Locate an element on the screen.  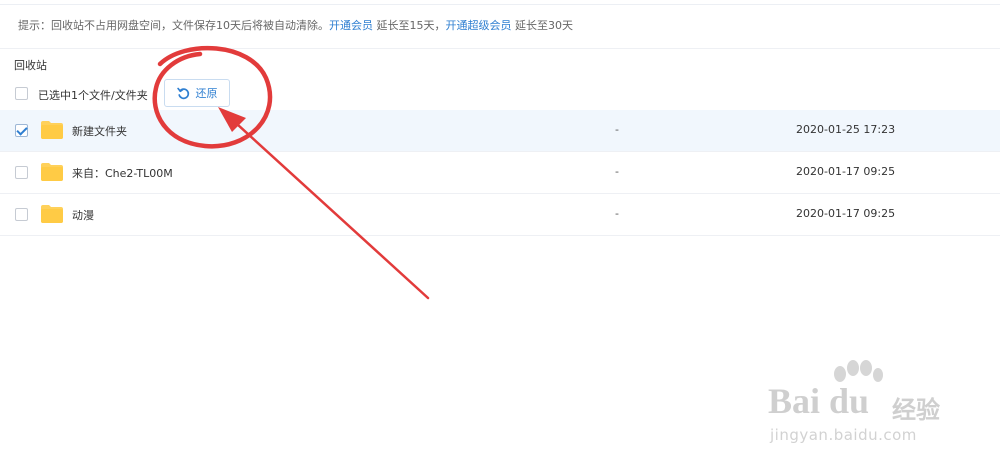
file-name: 新建文件夹 is located at coordinates (99, 131).